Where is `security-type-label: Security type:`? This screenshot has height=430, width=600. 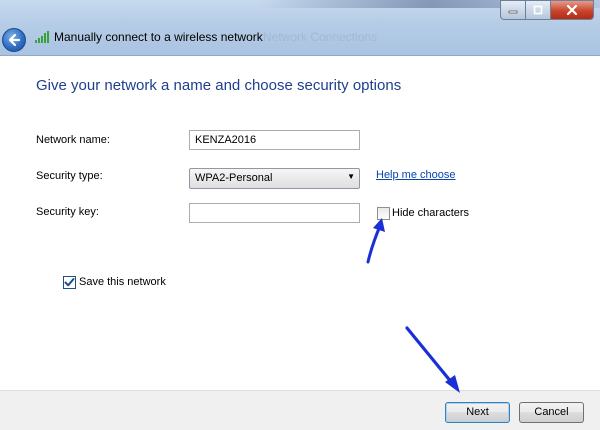
security-type-label: Security type: is located at coordinates (69, 176).